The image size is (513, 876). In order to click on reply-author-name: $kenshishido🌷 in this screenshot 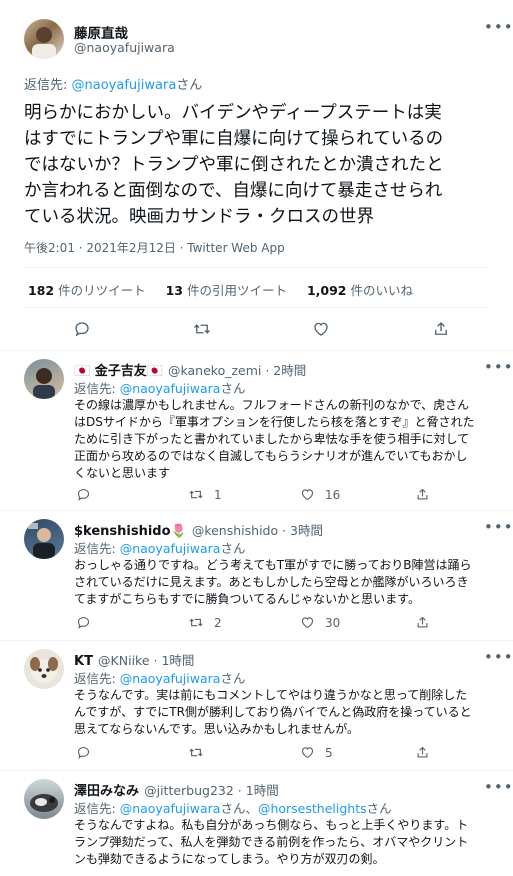, I will do `click(130, 531)`.